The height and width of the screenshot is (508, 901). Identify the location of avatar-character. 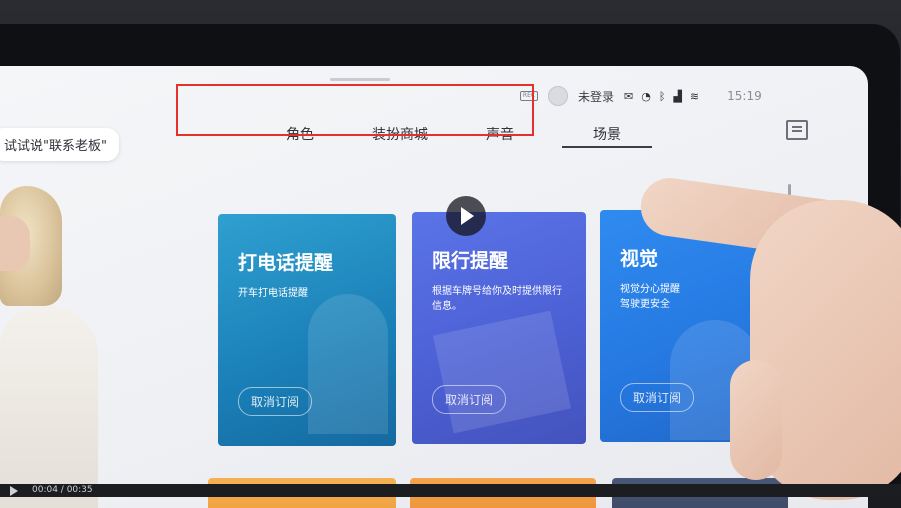
(50, 347).